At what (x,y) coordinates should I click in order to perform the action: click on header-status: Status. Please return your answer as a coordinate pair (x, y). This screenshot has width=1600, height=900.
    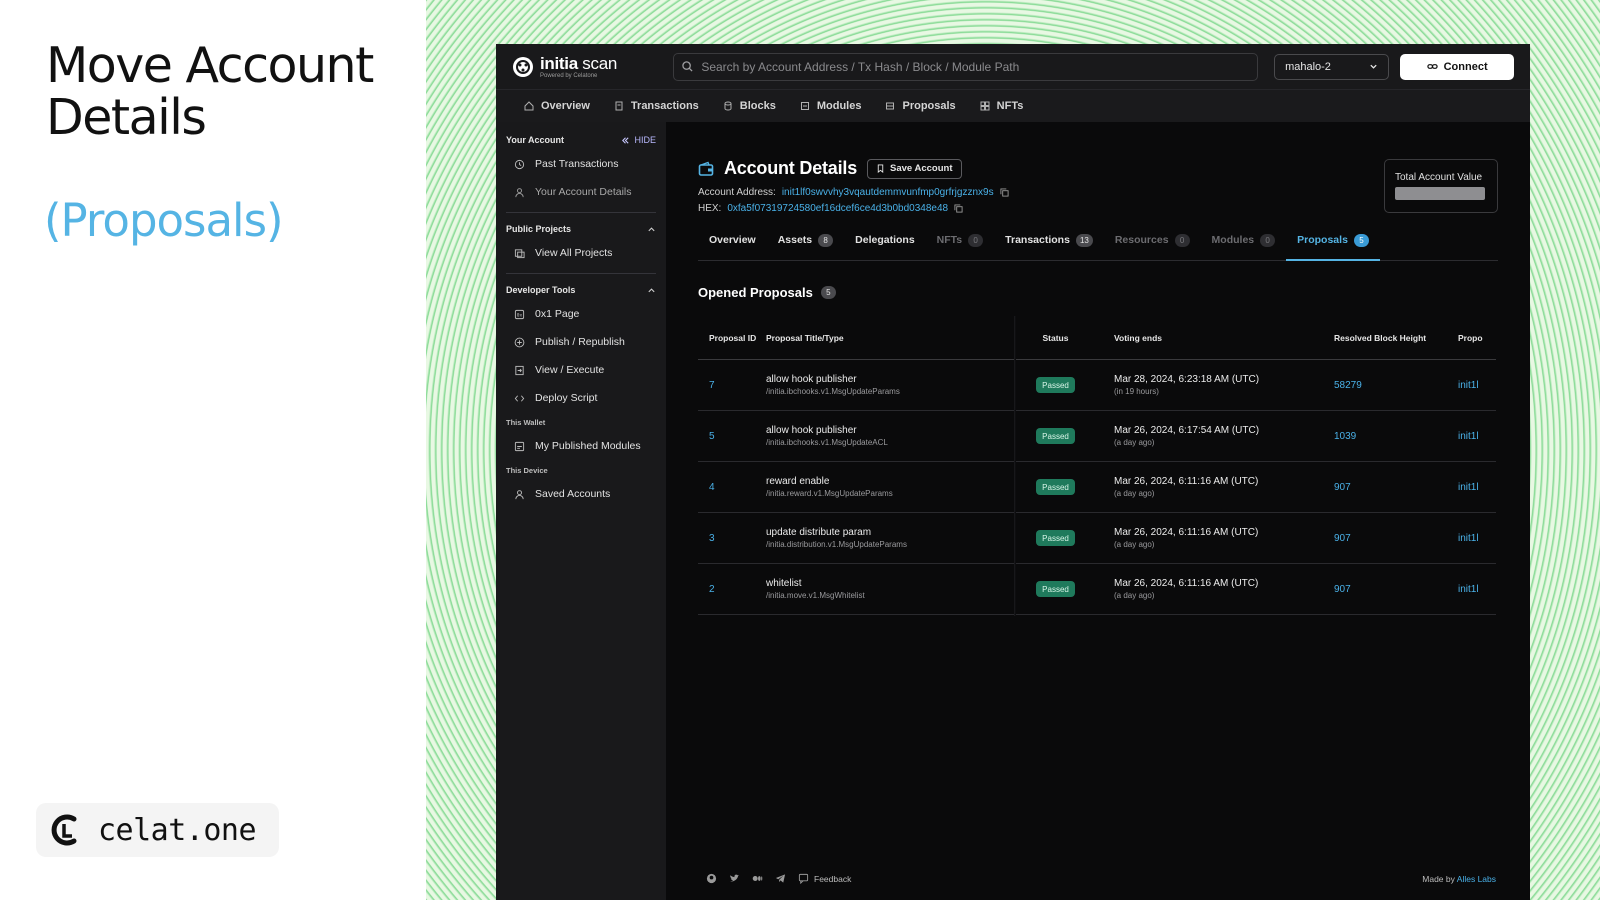
    Looking at the image, I should click on (1055, 337).